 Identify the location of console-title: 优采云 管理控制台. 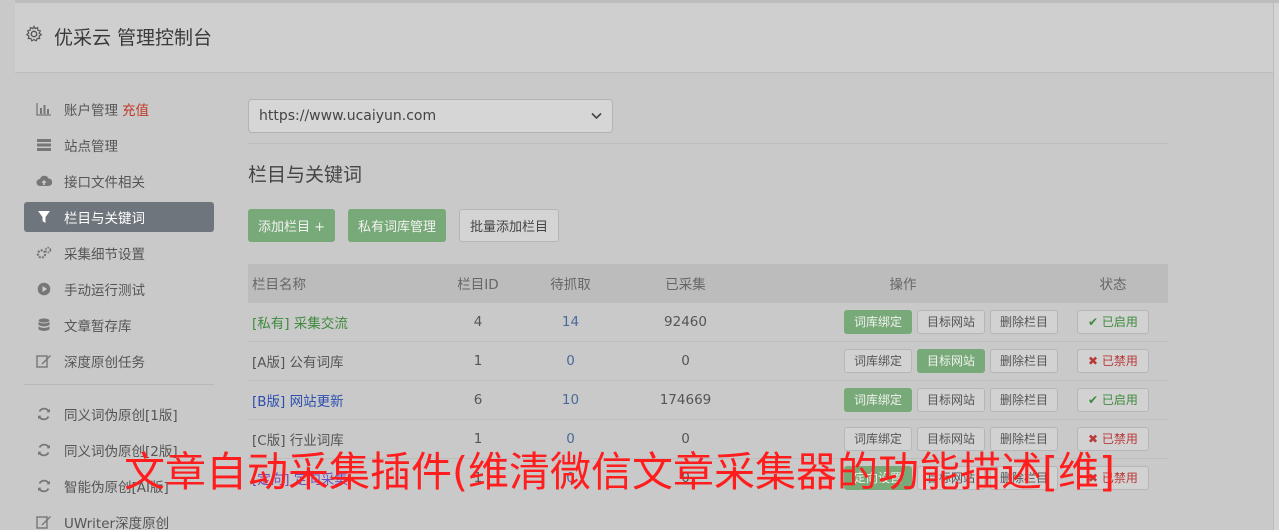
(133, 38).